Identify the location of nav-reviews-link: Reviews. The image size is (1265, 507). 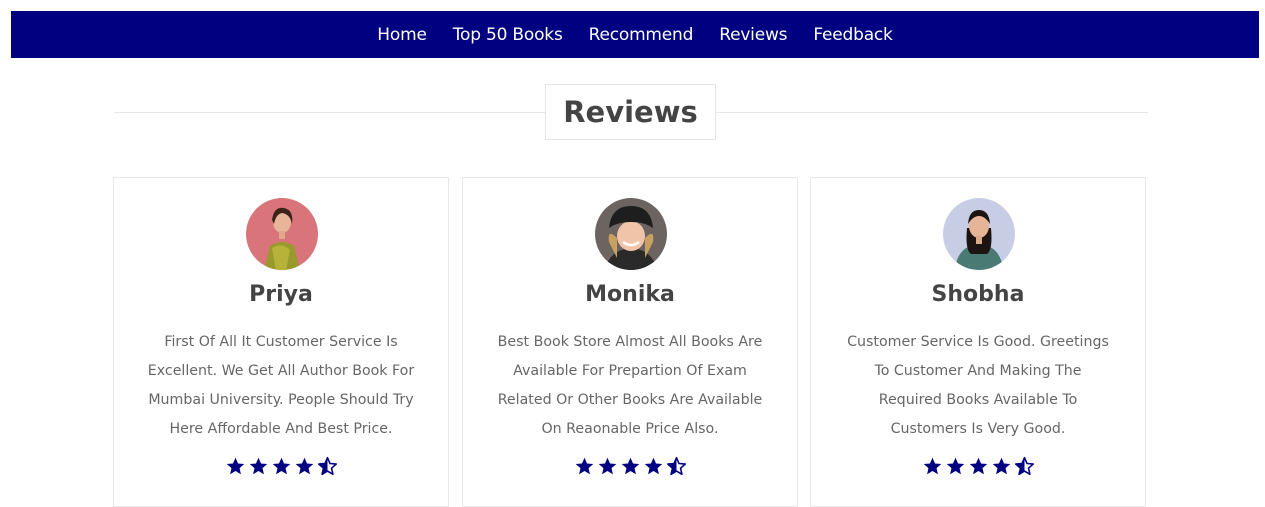
(753, 35).